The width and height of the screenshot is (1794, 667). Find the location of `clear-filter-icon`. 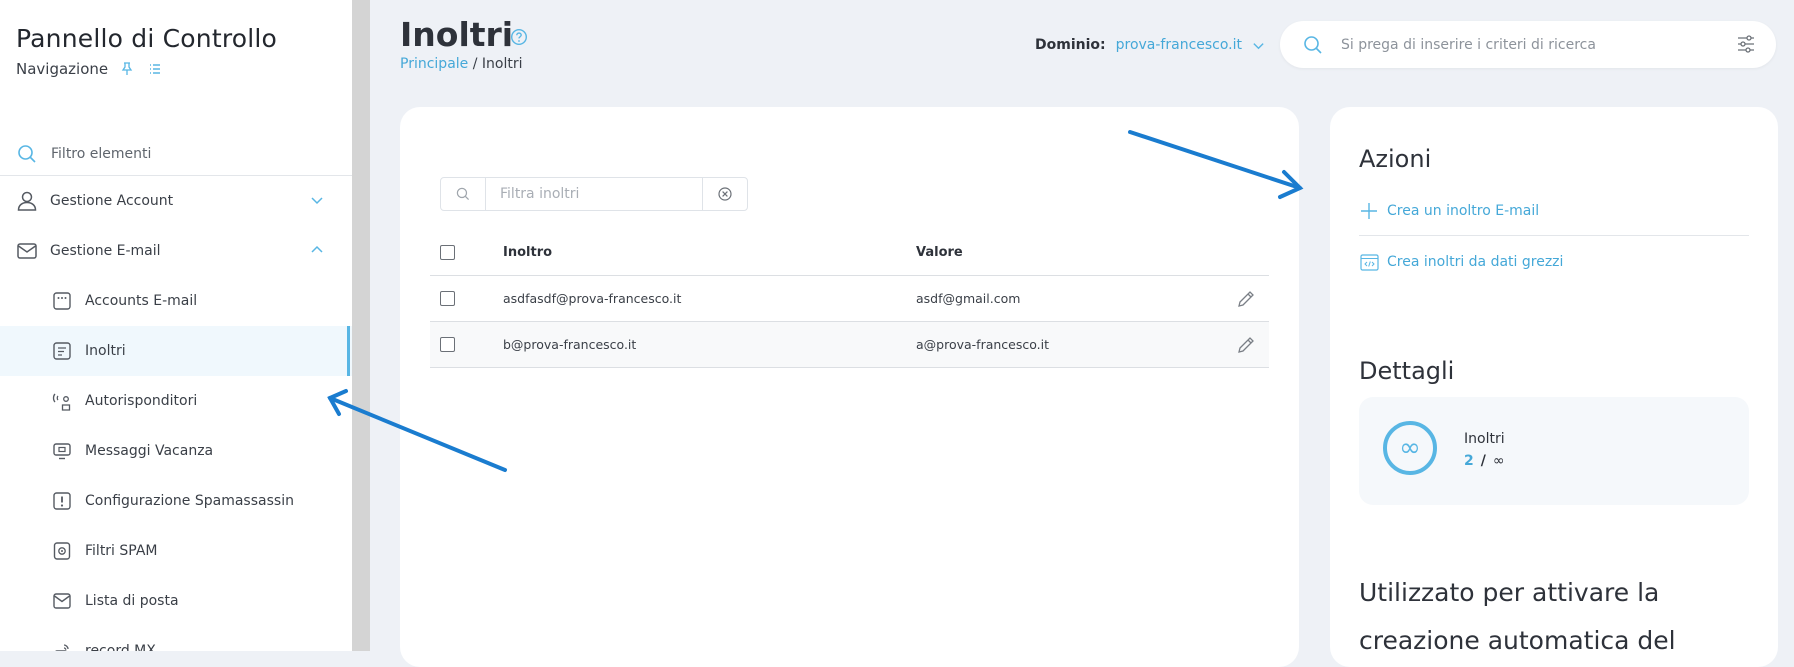

clear-filter-icon is located at coordinates (724, 194).